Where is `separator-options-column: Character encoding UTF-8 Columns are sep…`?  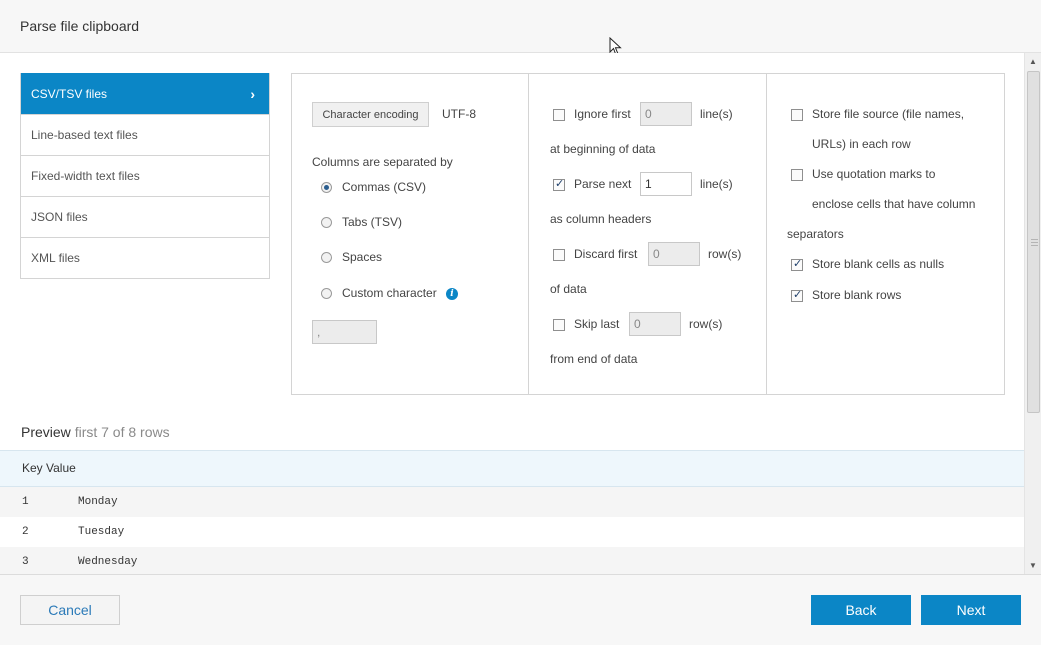 separator-options-column: Character encoding UTF-8 Columns are sep… is located at coordinates (410, 234).